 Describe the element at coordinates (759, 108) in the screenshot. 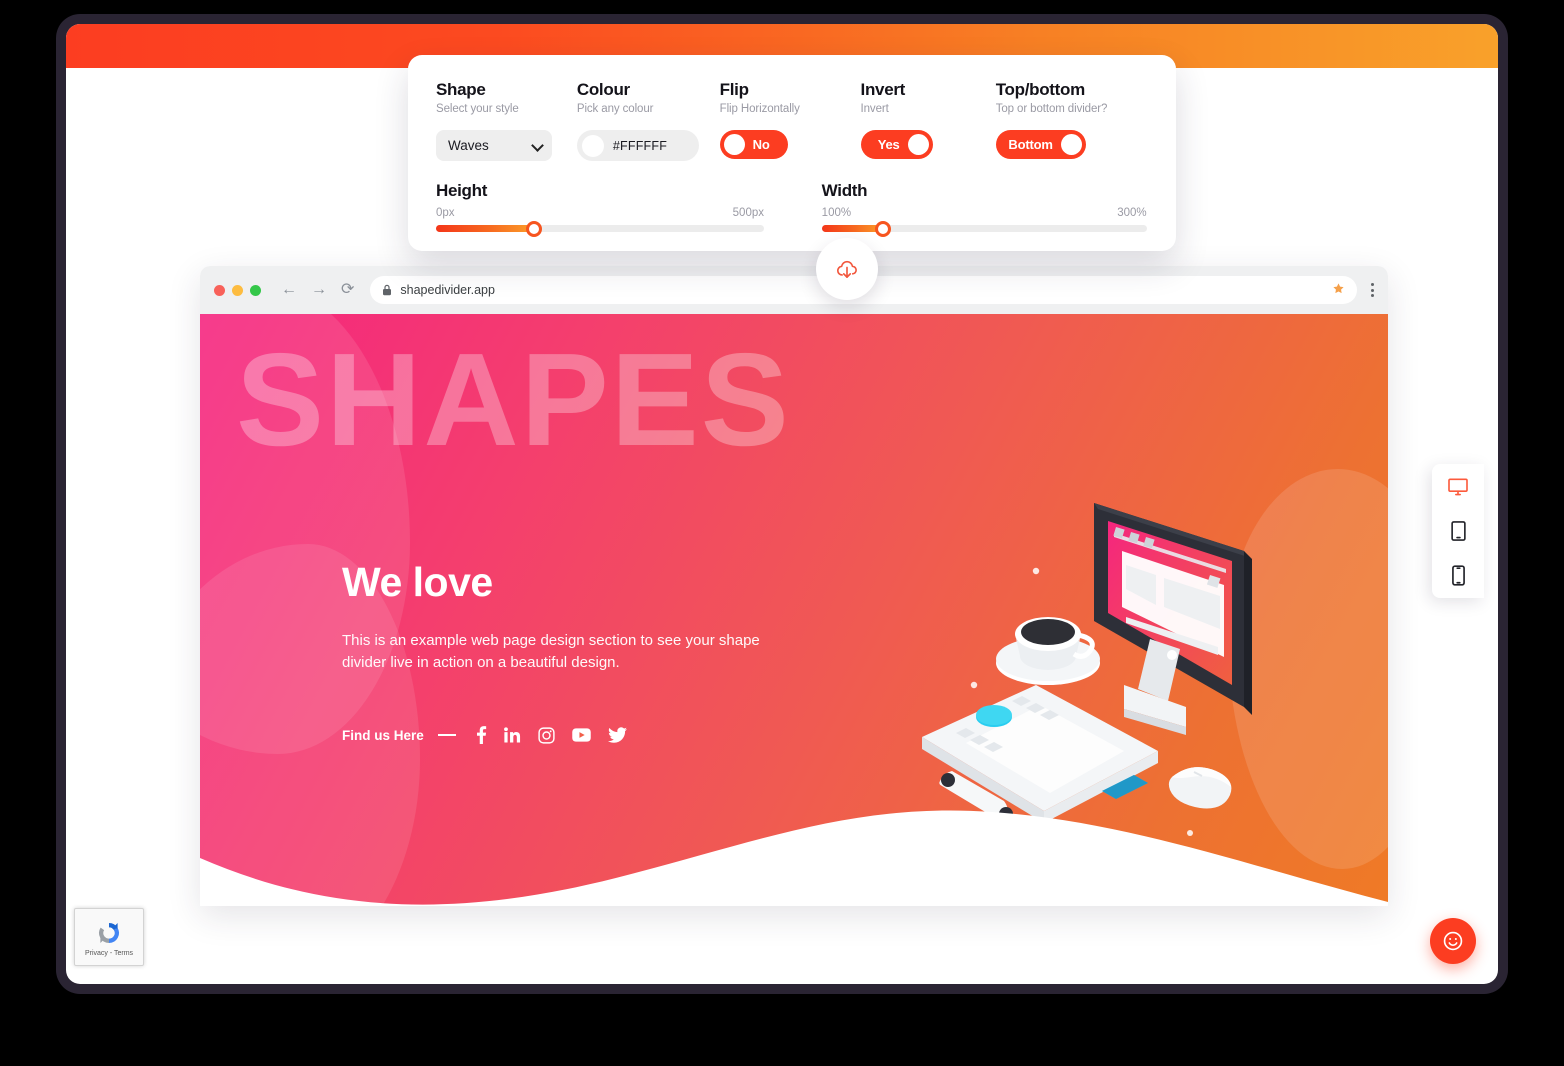

I see `flip-subtitle: Flip Horizontally` at that location.